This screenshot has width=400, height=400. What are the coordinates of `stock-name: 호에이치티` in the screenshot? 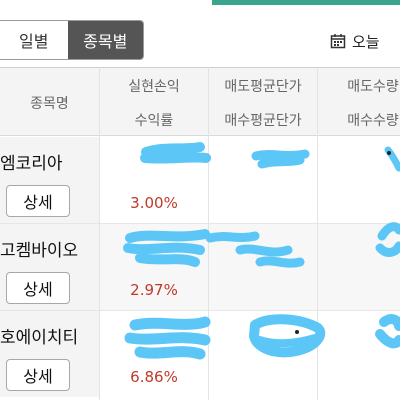 It's located at (39, 338).